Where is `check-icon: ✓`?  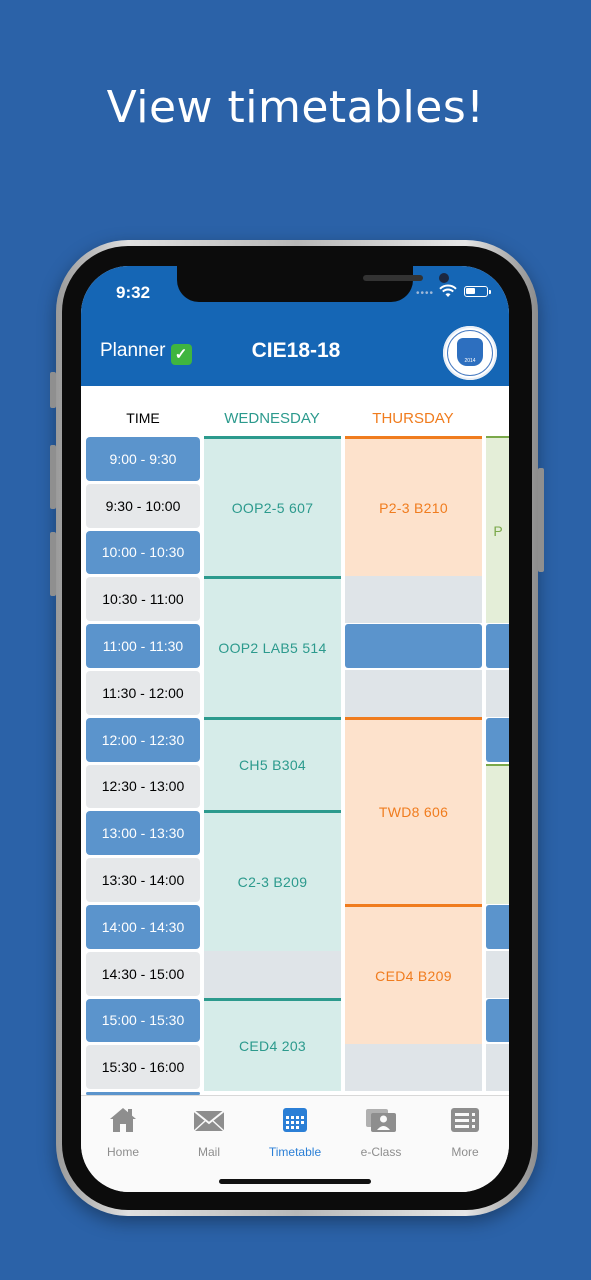 check-icon: ✓ is located at coordinates (181, 354).